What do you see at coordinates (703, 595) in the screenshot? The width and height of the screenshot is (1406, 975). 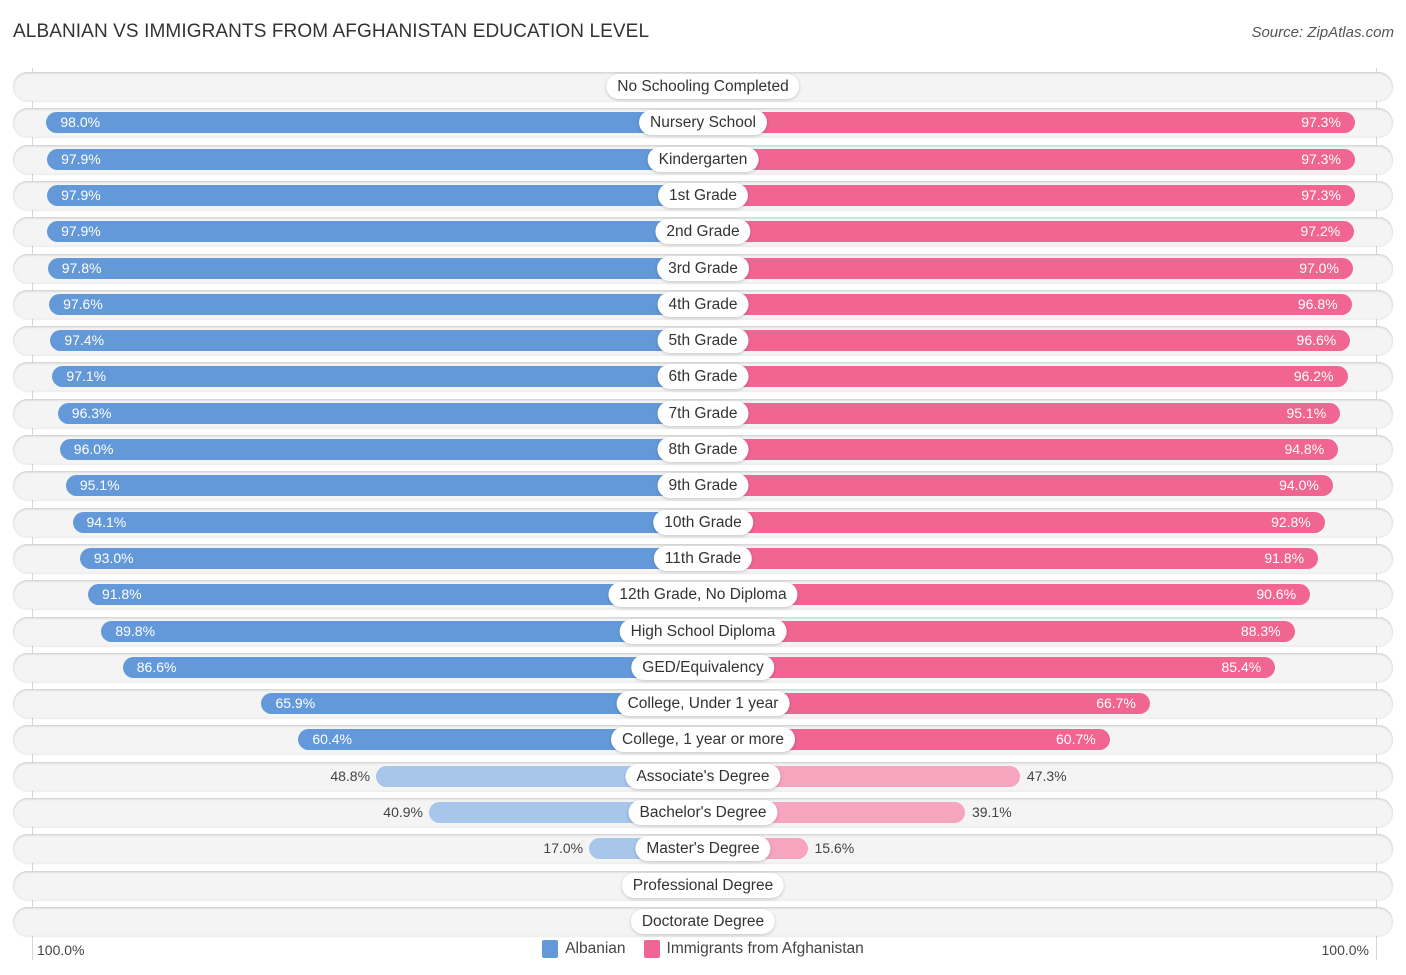 I see `category-label: 12th Grade, No Diploma` at bounding box center [703, 595].